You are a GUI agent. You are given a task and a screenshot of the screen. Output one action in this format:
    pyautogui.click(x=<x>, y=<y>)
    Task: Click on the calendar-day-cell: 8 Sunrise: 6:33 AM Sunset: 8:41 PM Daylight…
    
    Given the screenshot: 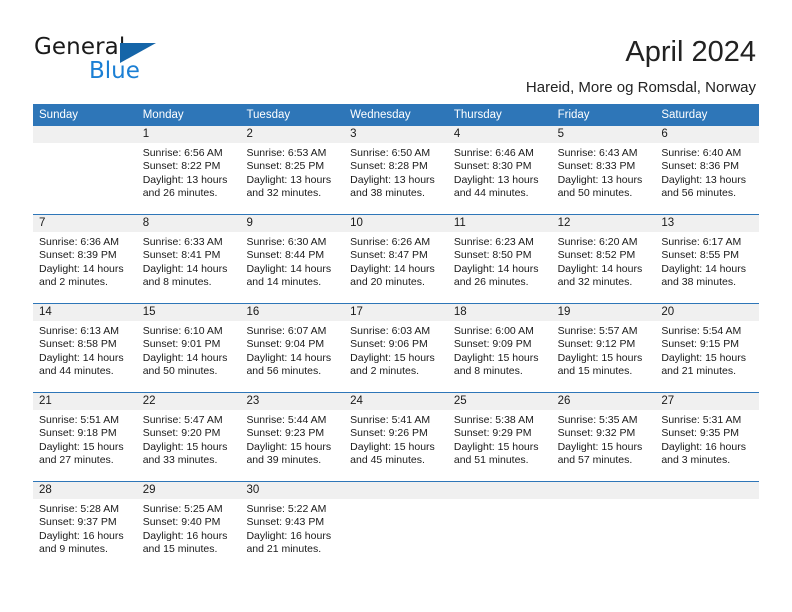 What is the action you would take?
    pyautogui.click(x=188, y=259)
    